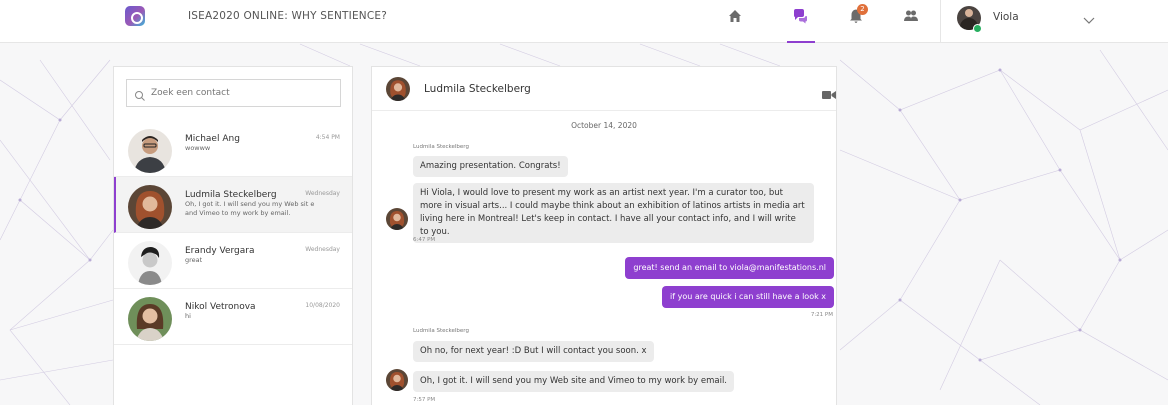 The image size is (1168, 405). What do you see at coordinates (801, 42) in the screenshot?
I see `active-tab-indicator` at bounding box center [801, 42].